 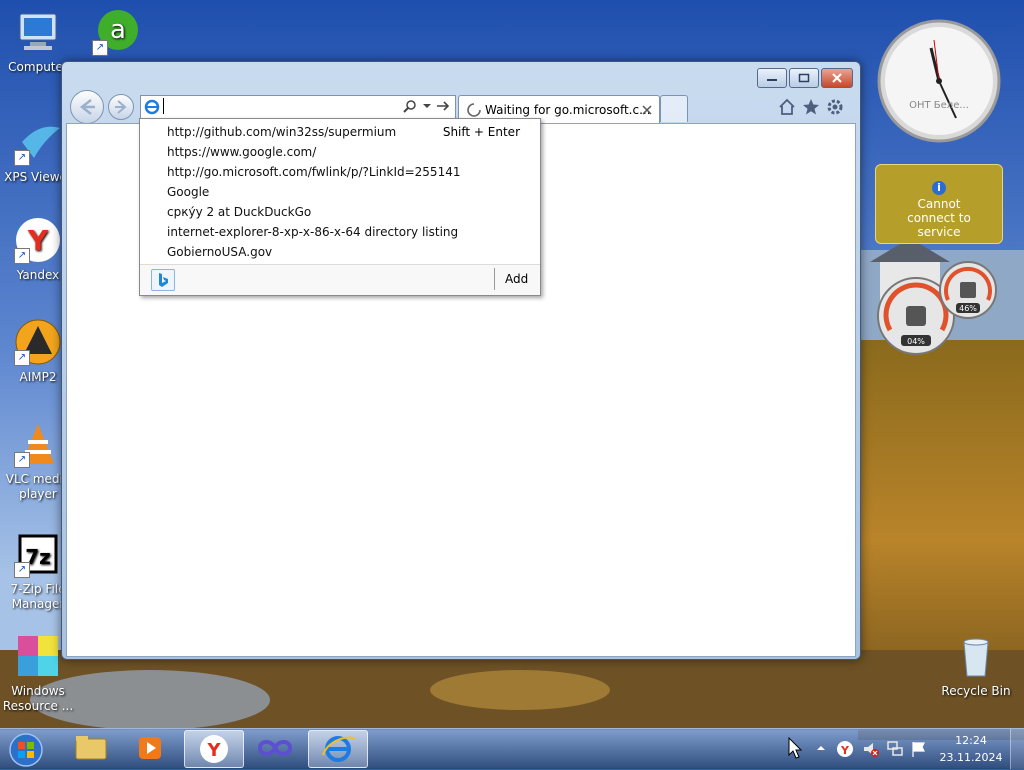 I want to click on taskbar-yandex-button: Y, so click(x=214, y=749).